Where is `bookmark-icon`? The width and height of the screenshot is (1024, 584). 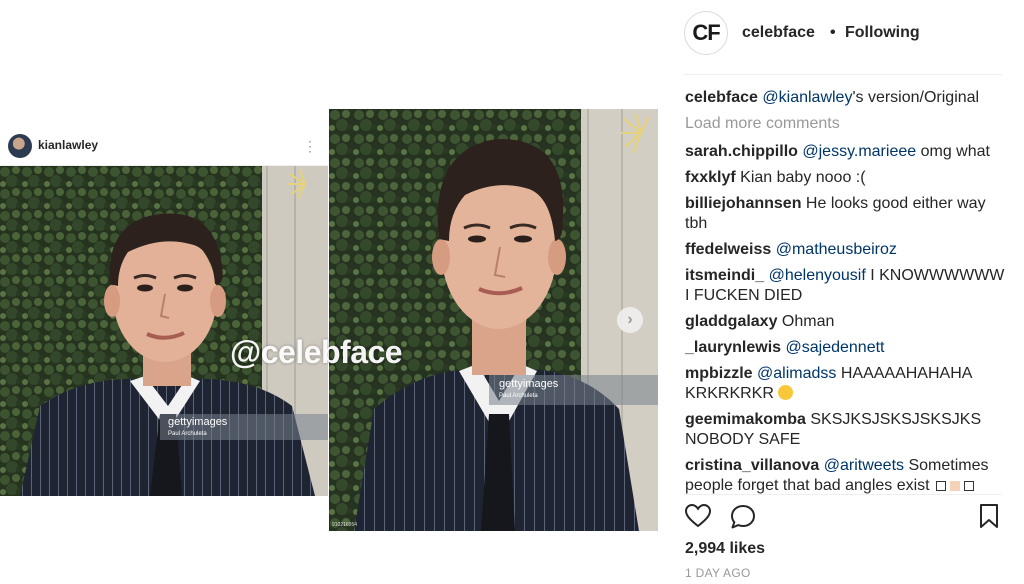 bookmark-icon is located at coordinates (991, 516).